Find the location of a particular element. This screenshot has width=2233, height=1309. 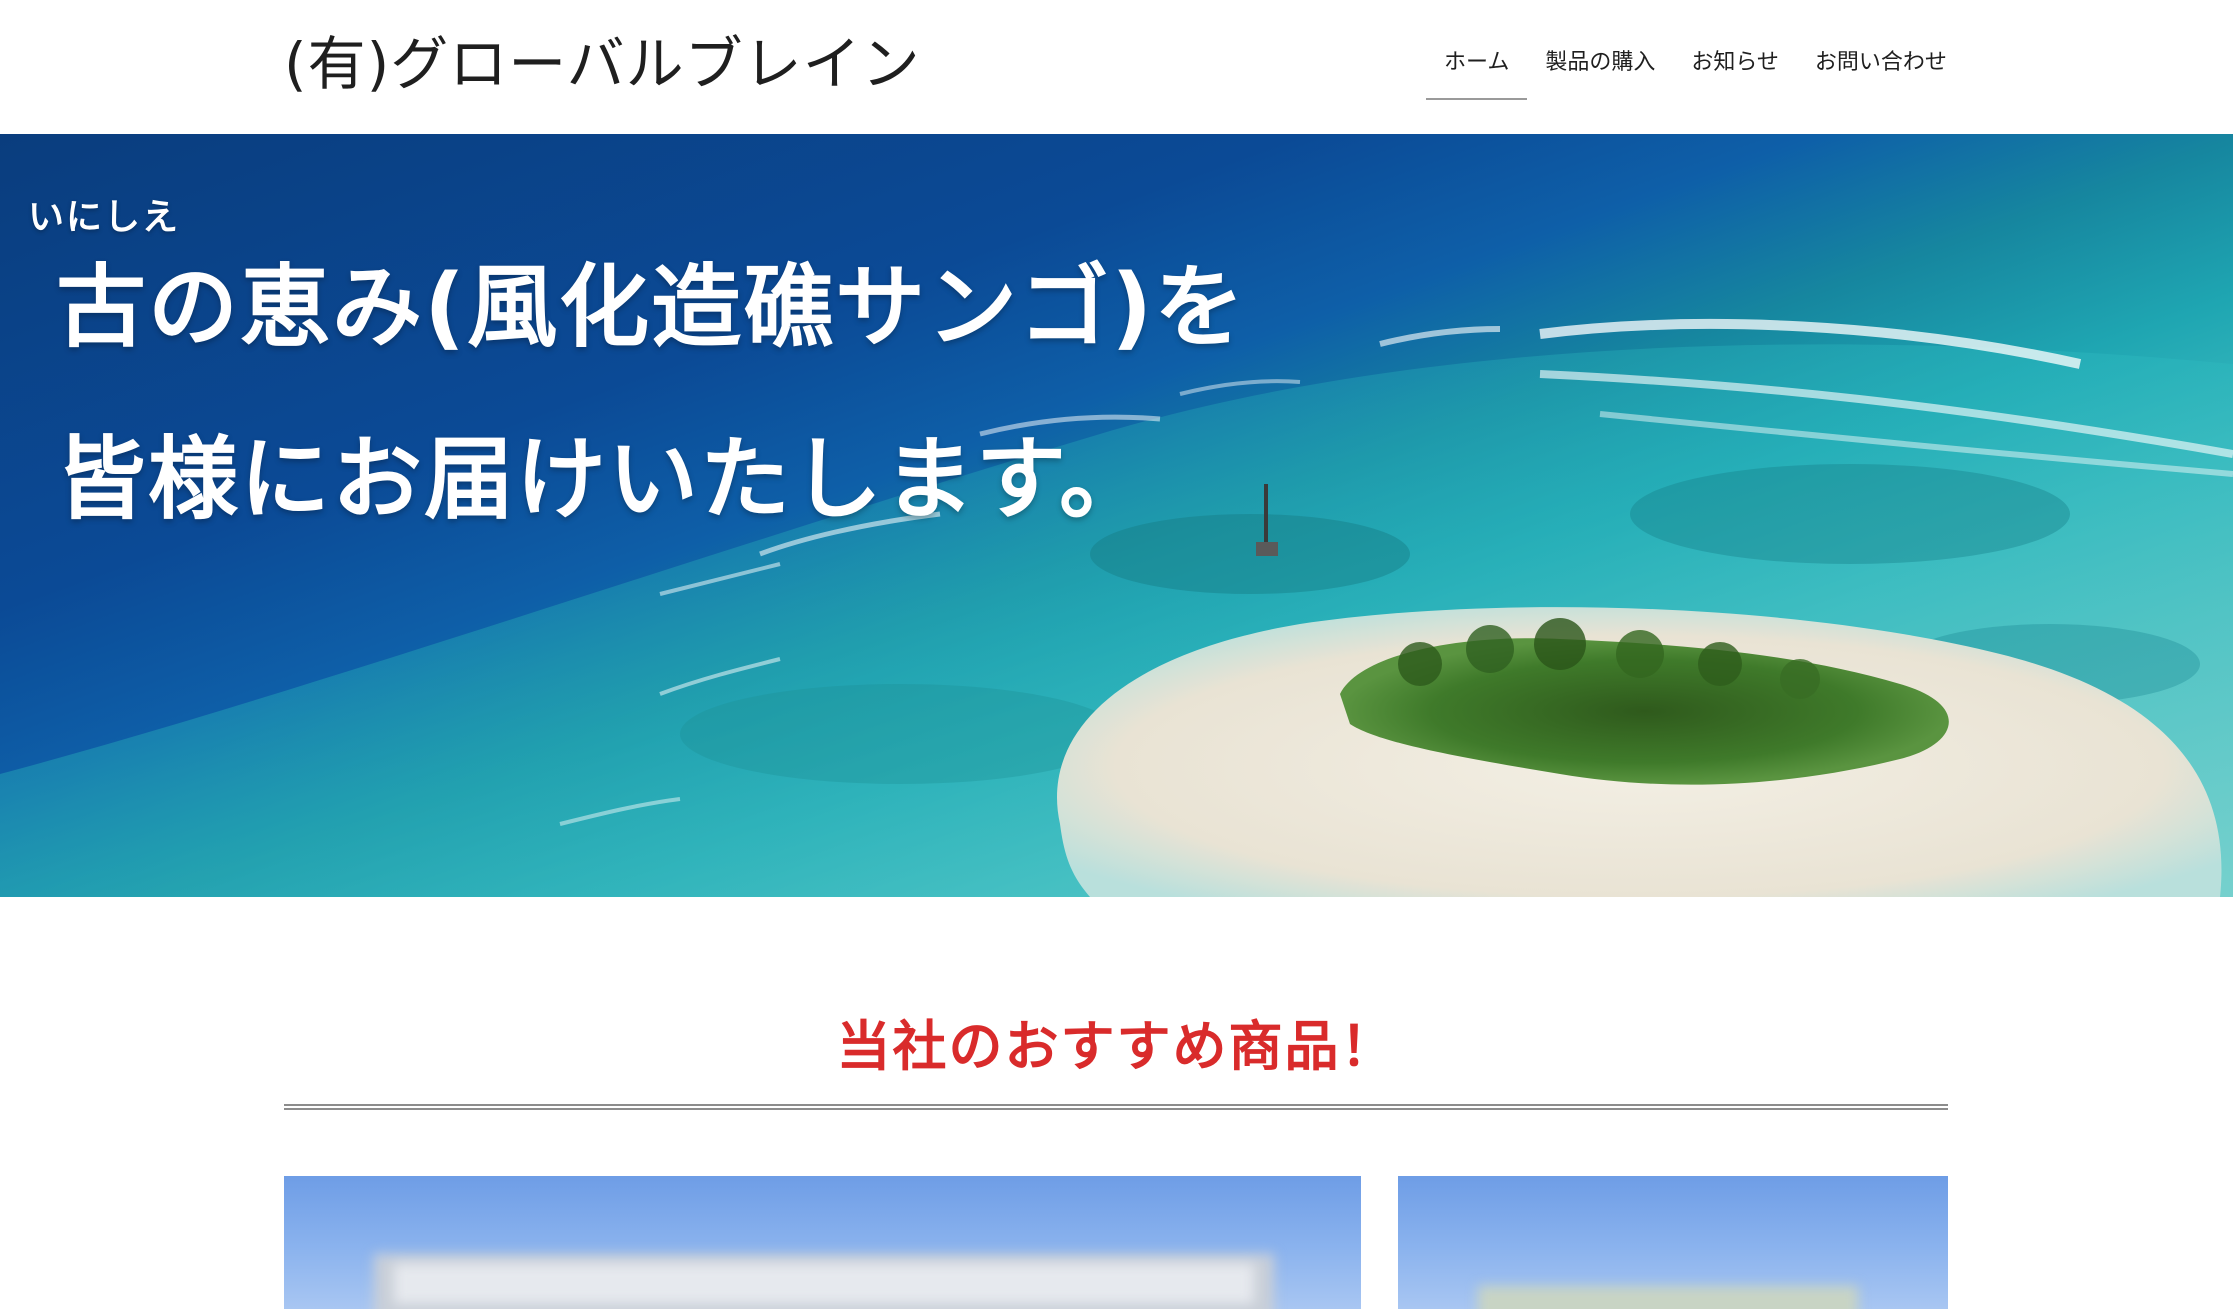

section-divider is located at coordinates (1116, 1107).